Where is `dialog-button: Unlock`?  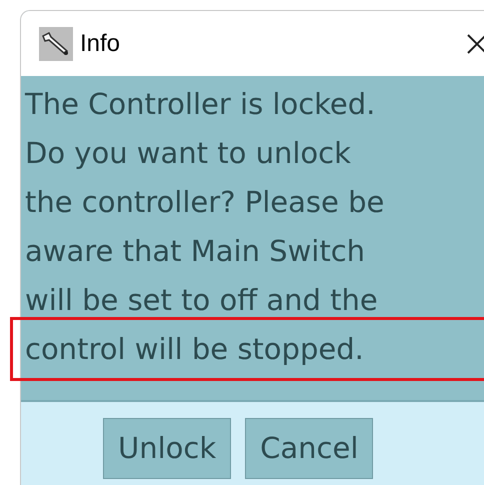 dialog-button: Unlock is located at coordinates (167, 448).